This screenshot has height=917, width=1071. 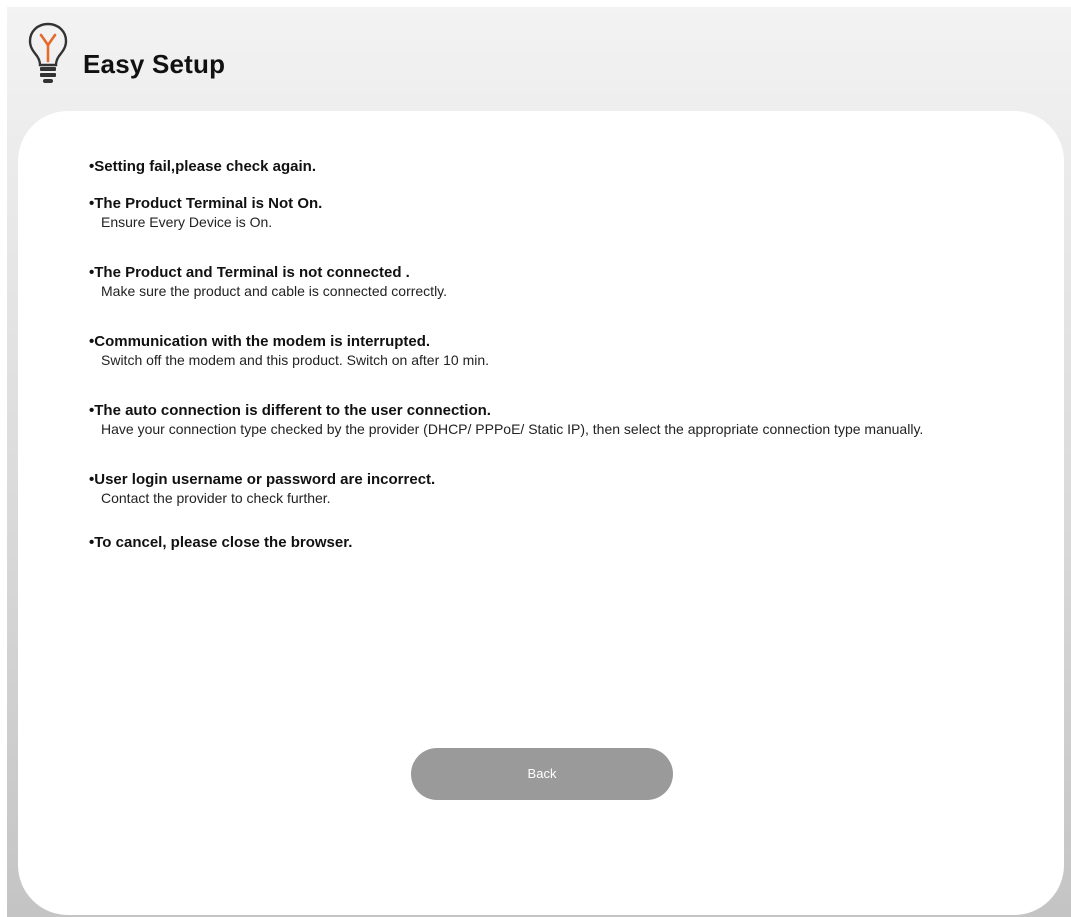 I want to click on back-button: Back, so click(x=542, y=774).